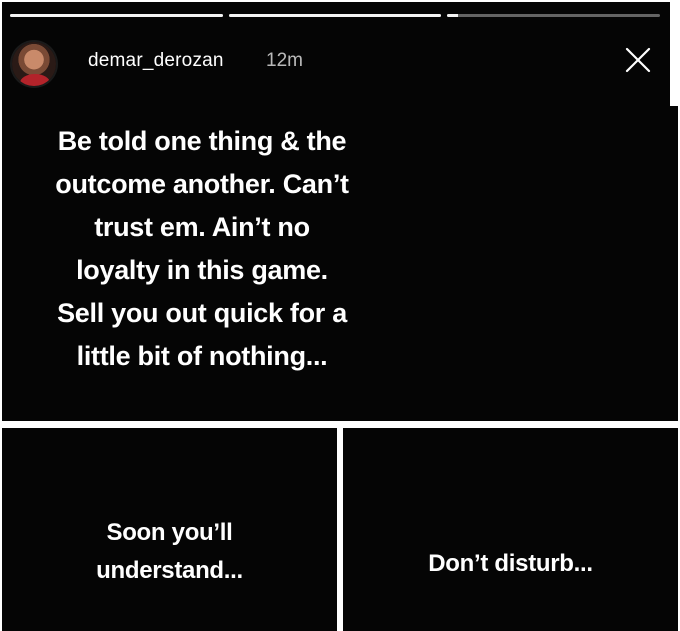  I want to click on avatar-shirt, so click(35, 80).